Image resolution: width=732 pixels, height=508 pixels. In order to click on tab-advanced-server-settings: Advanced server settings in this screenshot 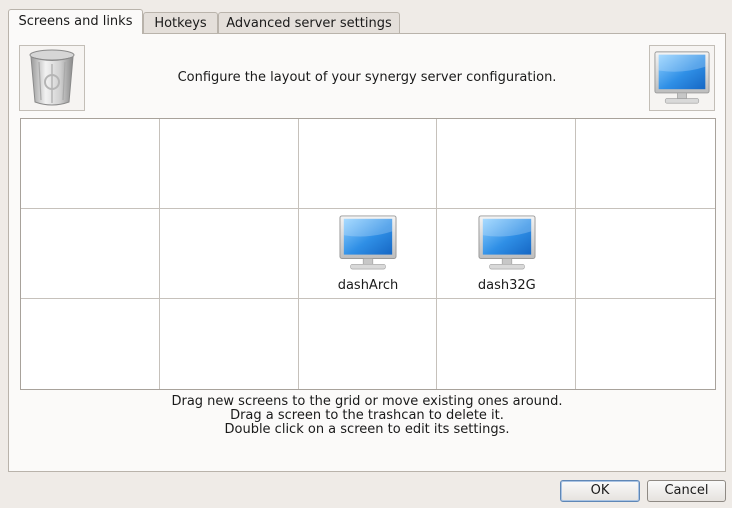, I will do `click(309, 22)`.